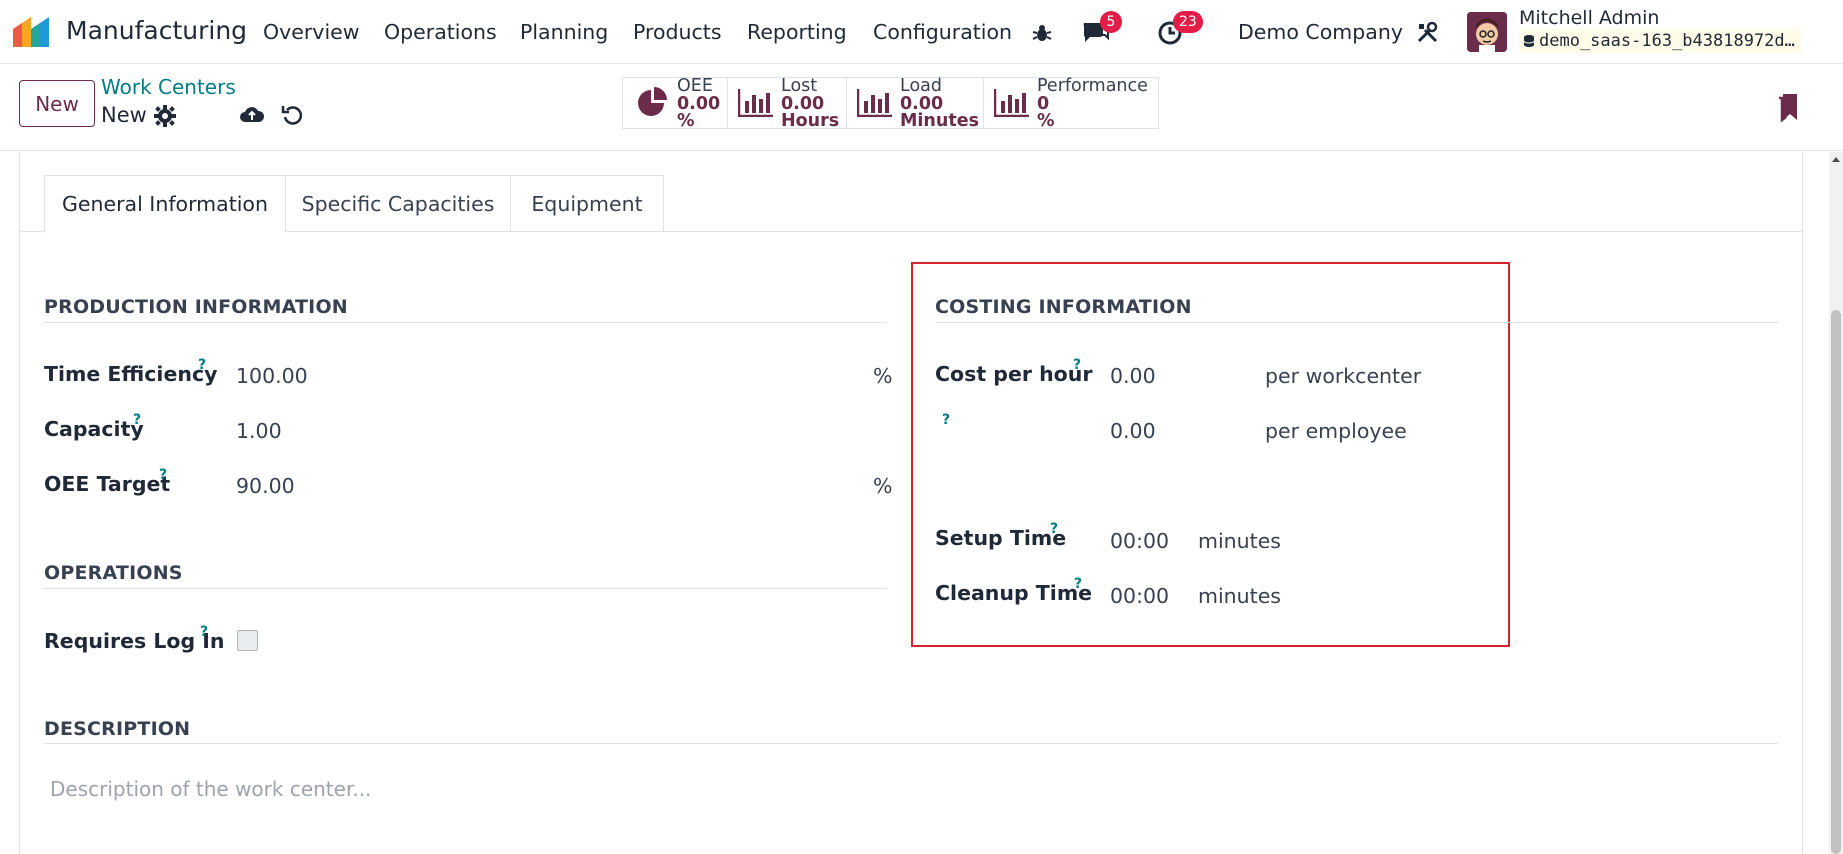 The height and width of the screenshot is (854, 1843). I want to click on cost-per-hour-help: ?, so click(1077, 365).